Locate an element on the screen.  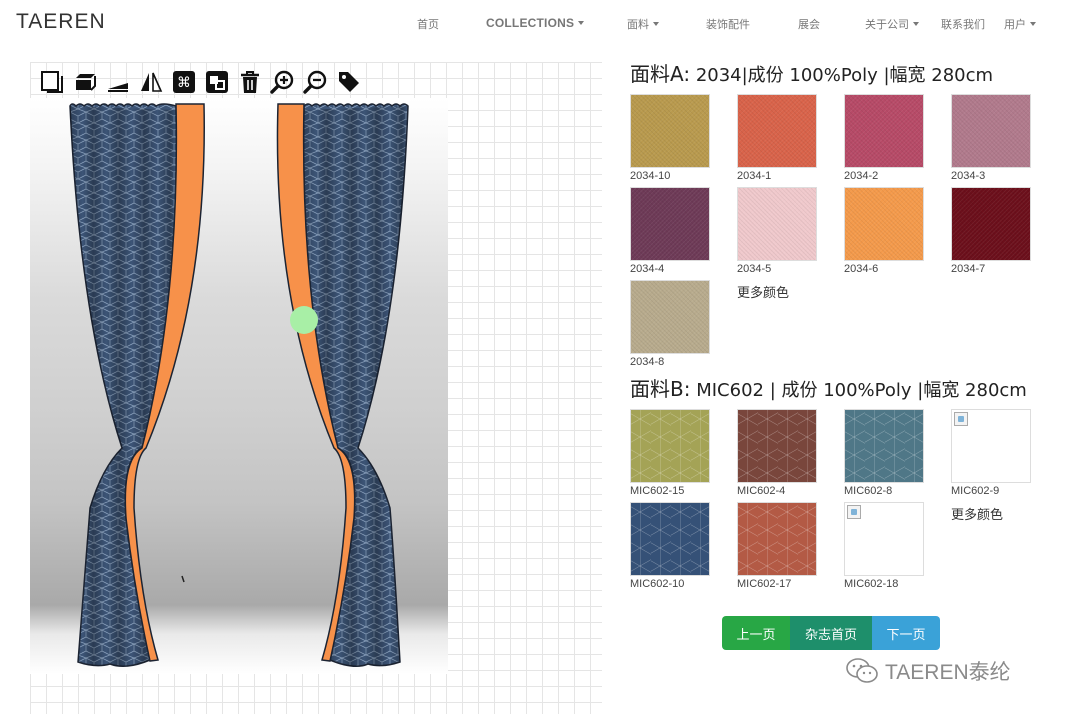
fabric-swatch: 2034-2 is located at coordinates (884, 138).